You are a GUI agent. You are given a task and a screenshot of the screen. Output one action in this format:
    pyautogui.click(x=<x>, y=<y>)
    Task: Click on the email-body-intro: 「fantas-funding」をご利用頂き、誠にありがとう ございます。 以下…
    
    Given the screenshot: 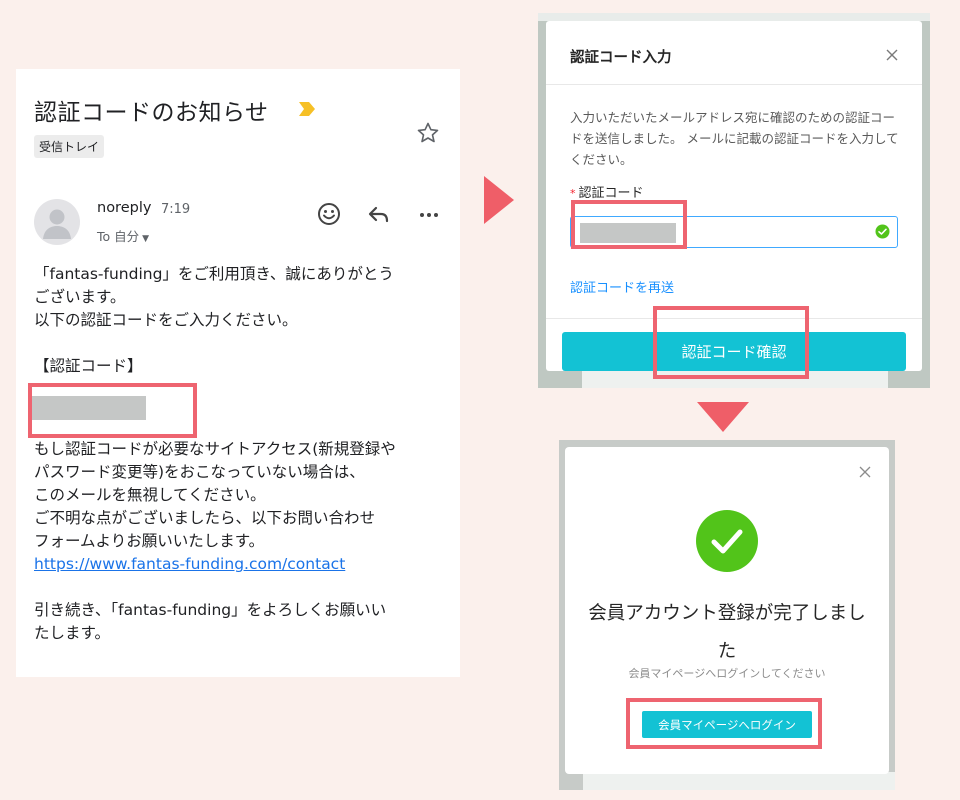 What is the action you would take?
    pyautogui.click(x=214, y=297)
    